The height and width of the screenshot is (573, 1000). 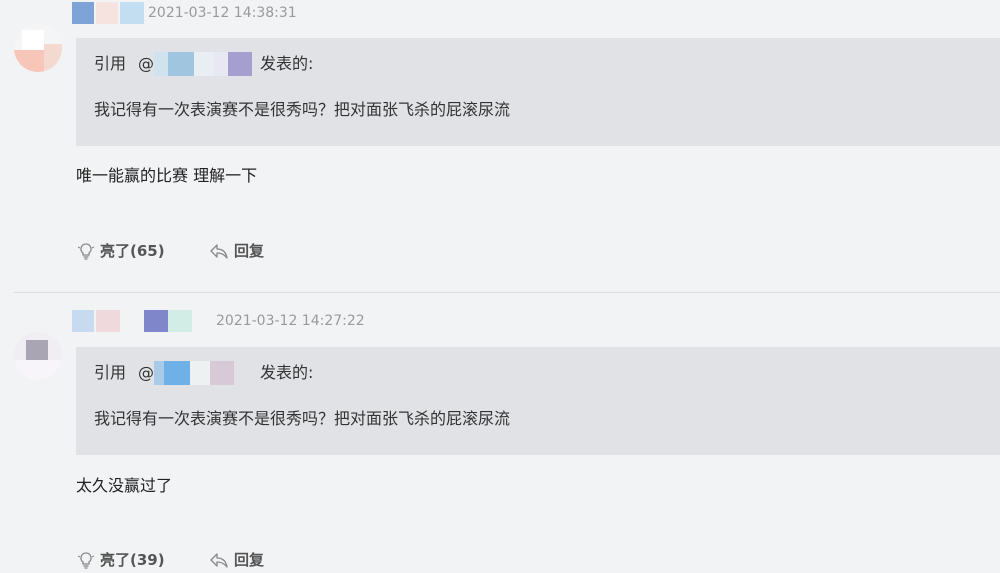 What do you see at coordinates (507, 292) in the screenshot?
I see `comment-divider` at bounding box center [507, 292].